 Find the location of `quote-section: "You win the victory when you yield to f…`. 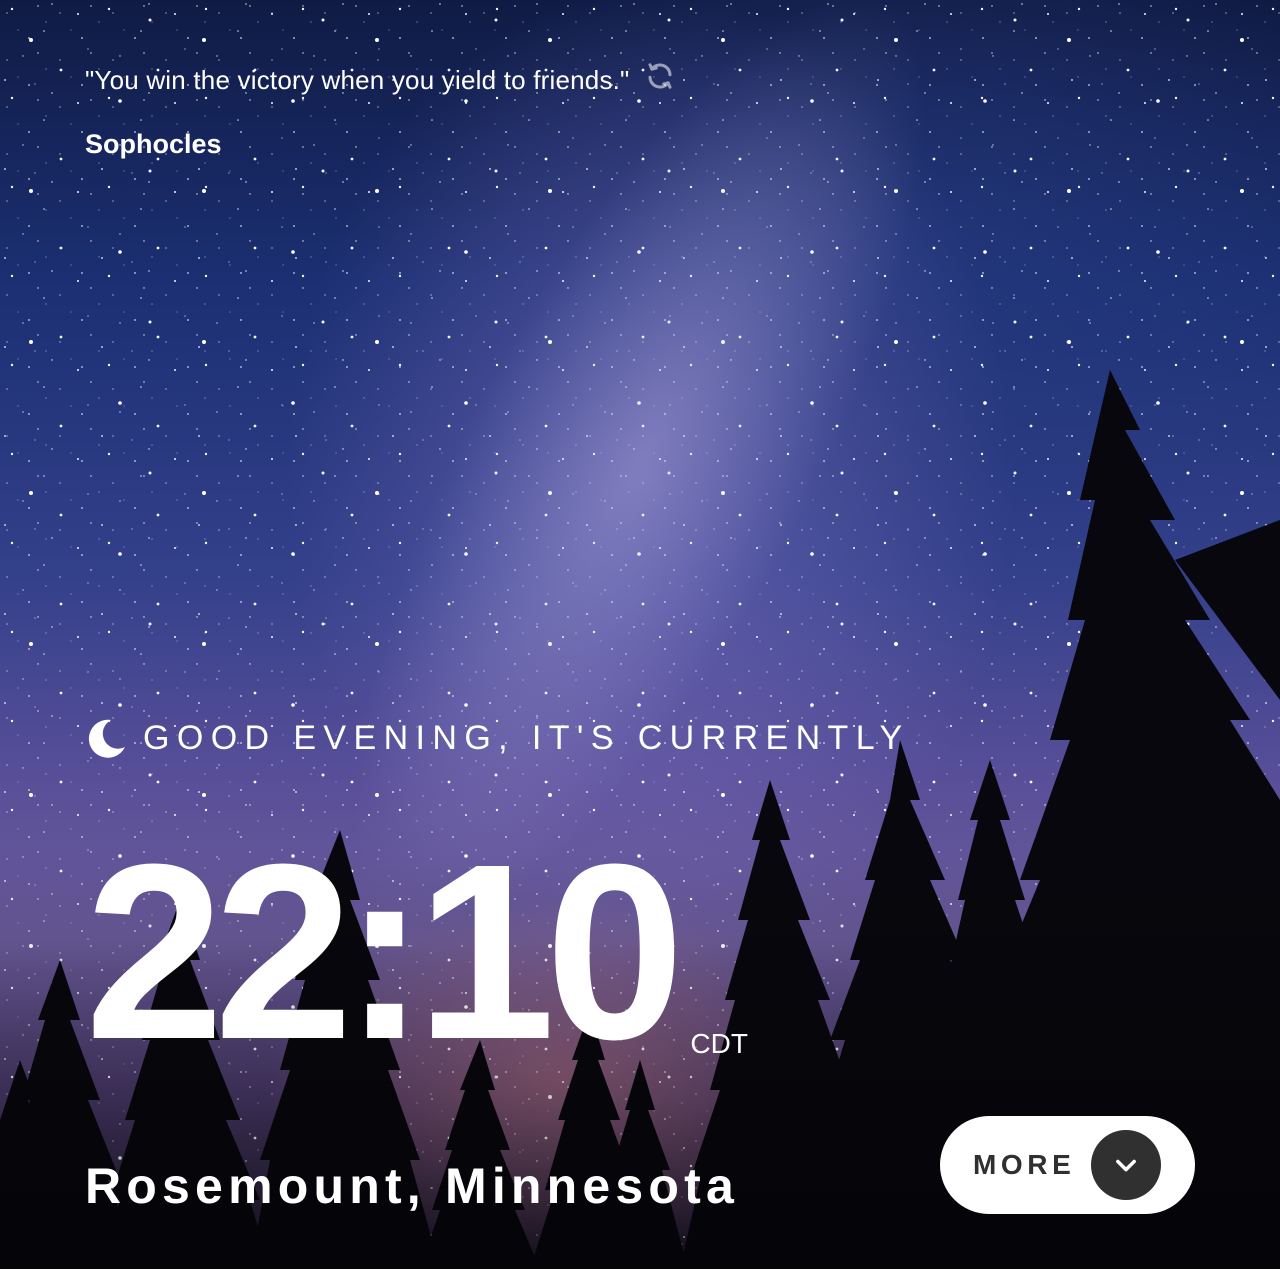

quote-section: "You win the victory when you yield to f… is located at coordinates (445, 111).